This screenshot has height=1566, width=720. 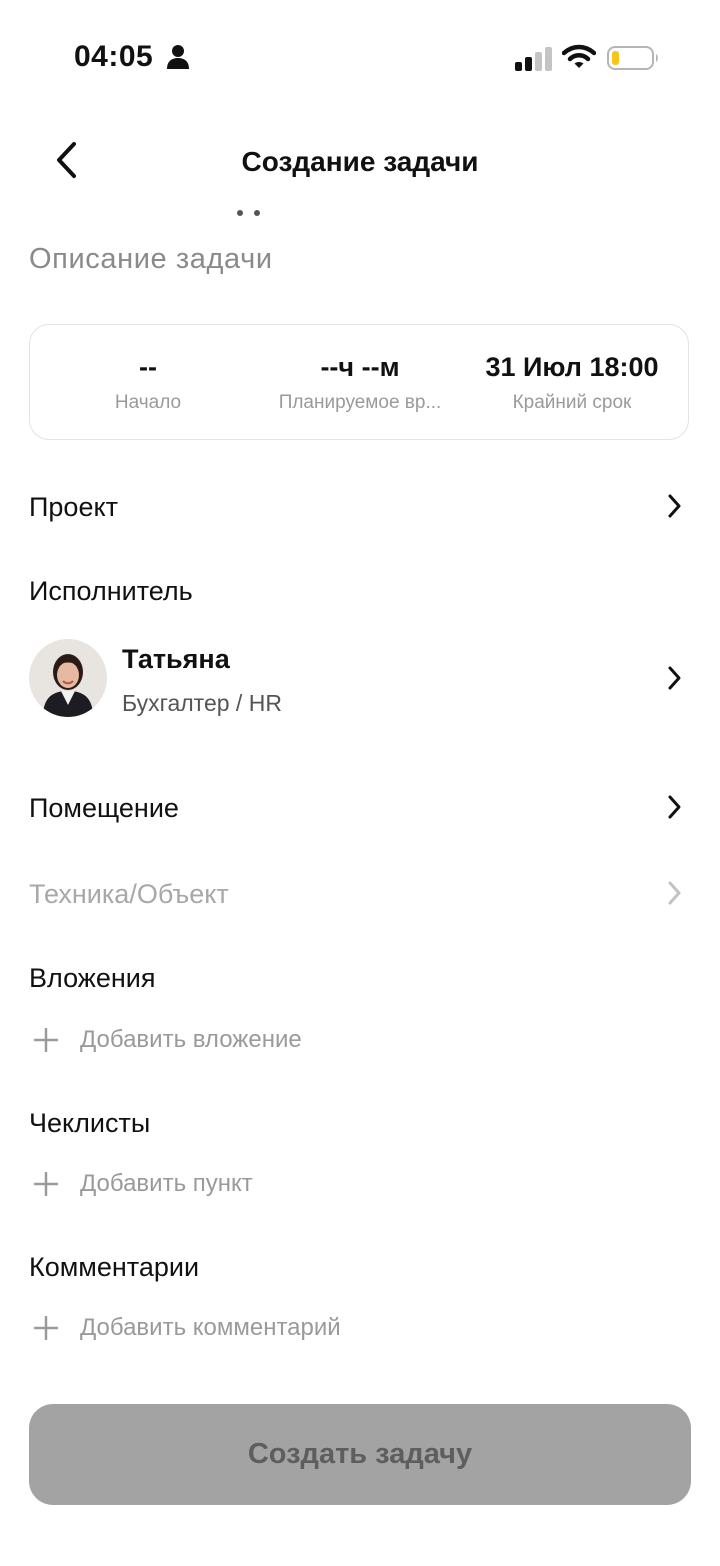 I want to click on start-time-field: -- Начало, so click(x=148, y=382).